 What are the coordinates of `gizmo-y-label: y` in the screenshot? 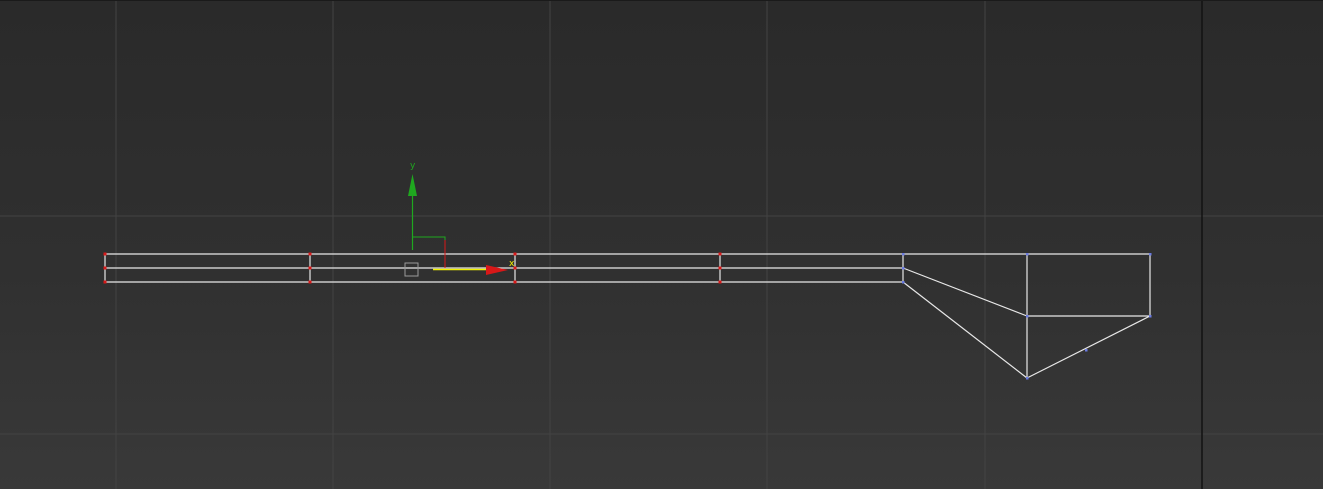 It's located at (413, 166).